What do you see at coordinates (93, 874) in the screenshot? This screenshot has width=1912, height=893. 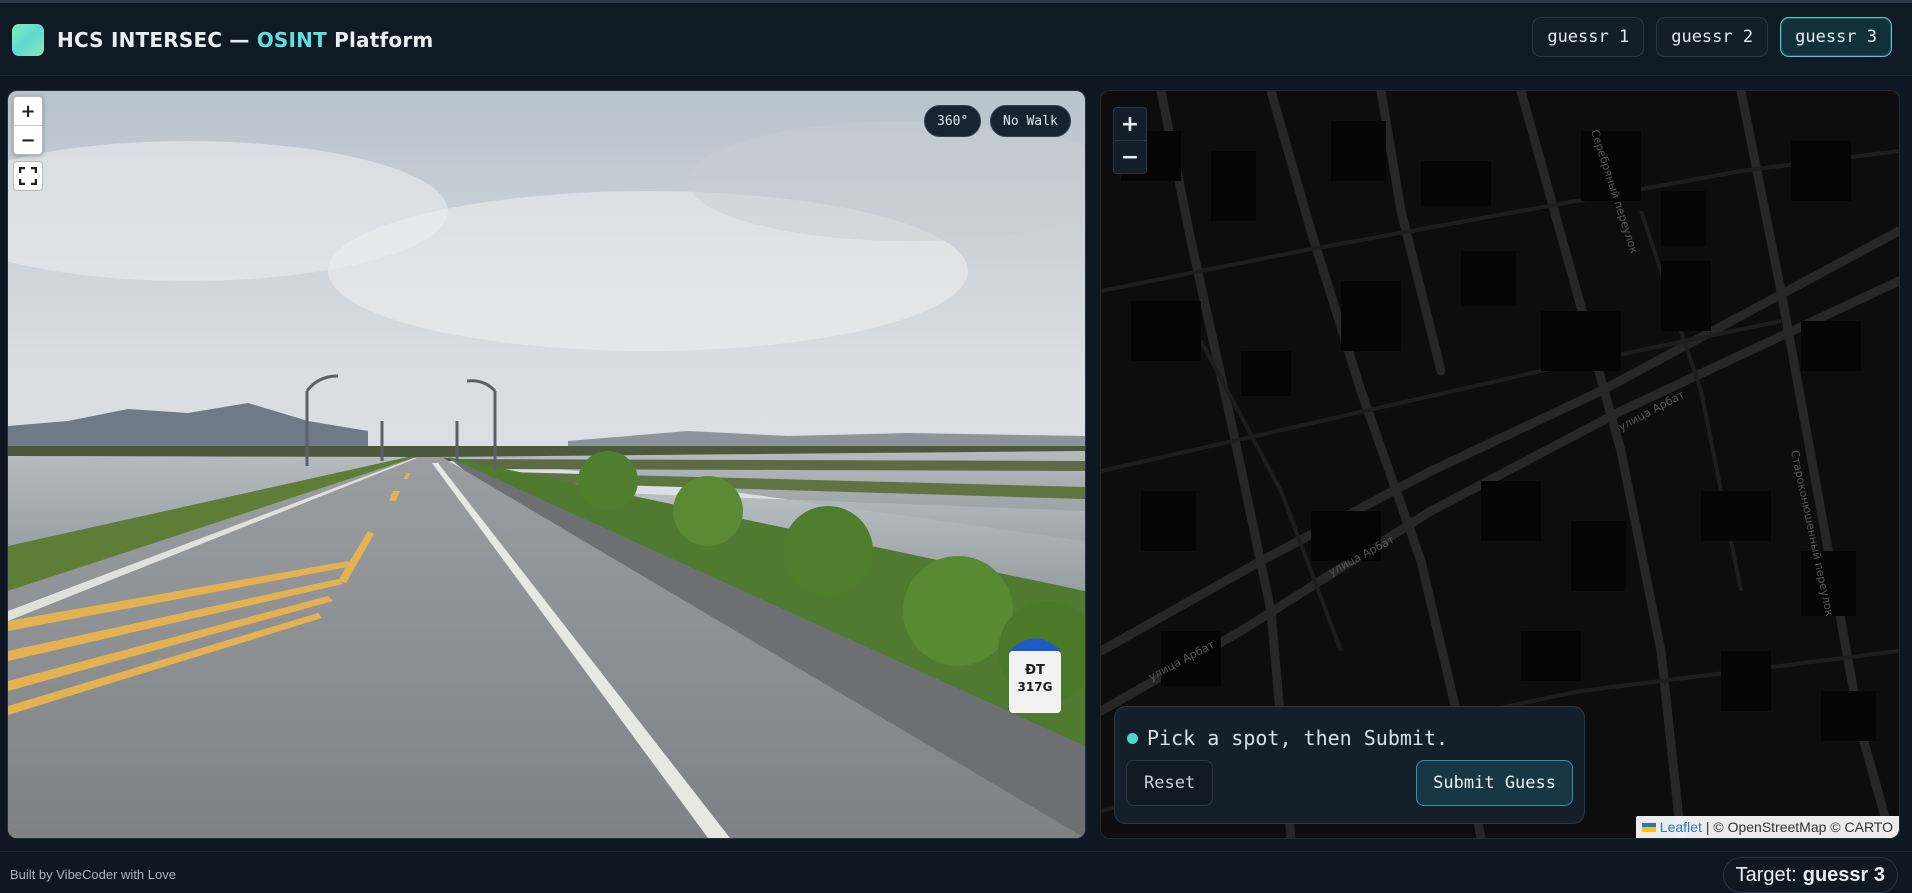 I see `footer-credit: Built by VibeCoder with Love` at bounding box center [93, 874].